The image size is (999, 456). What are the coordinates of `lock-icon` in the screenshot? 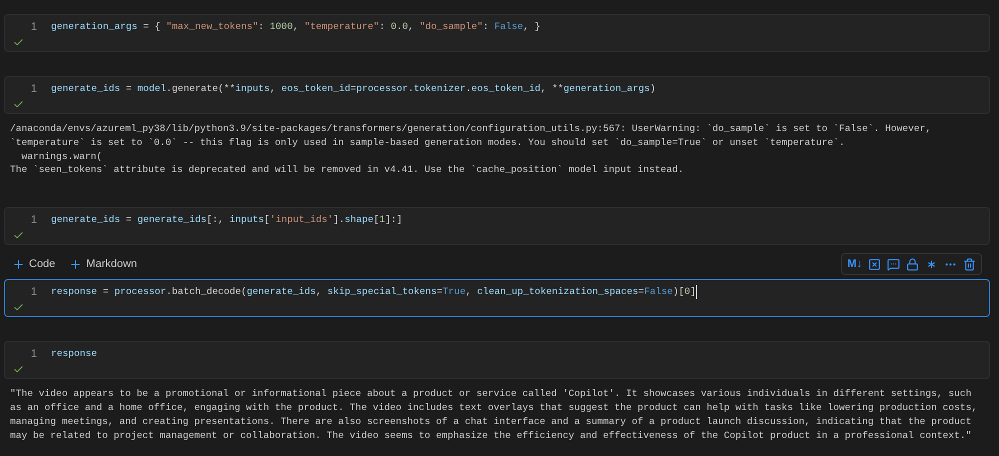 It's located at (912, 264).